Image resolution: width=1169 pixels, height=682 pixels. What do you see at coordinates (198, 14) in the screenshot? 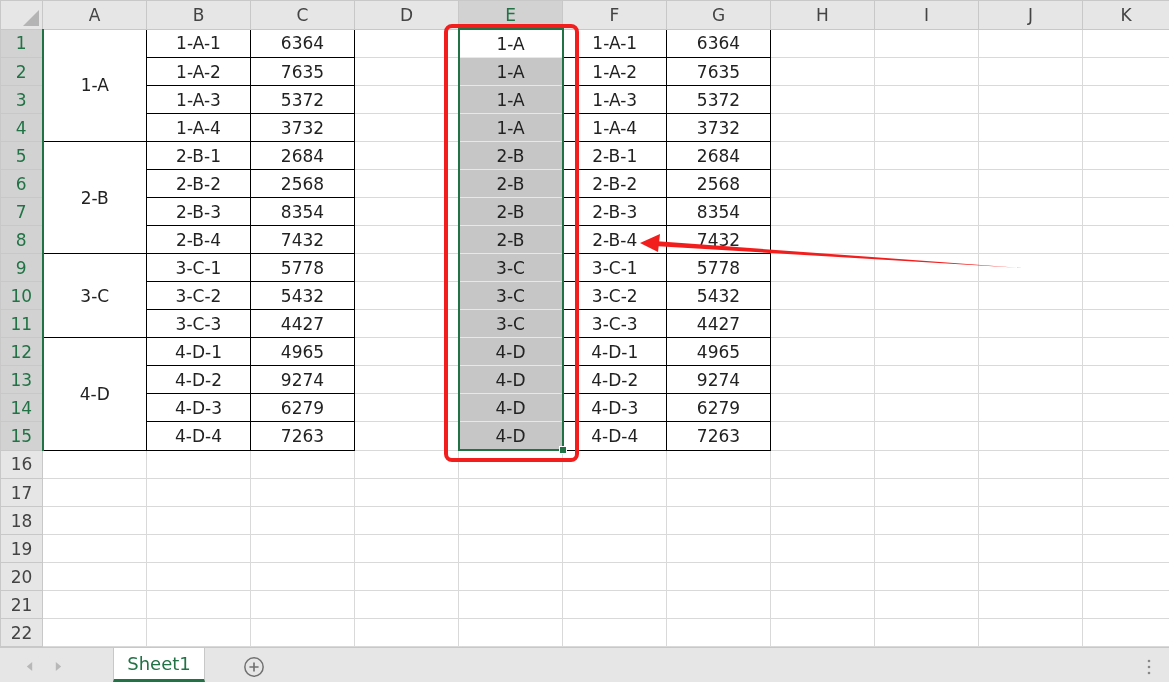
I see `column-header: B` at bounding box center [198, 14].